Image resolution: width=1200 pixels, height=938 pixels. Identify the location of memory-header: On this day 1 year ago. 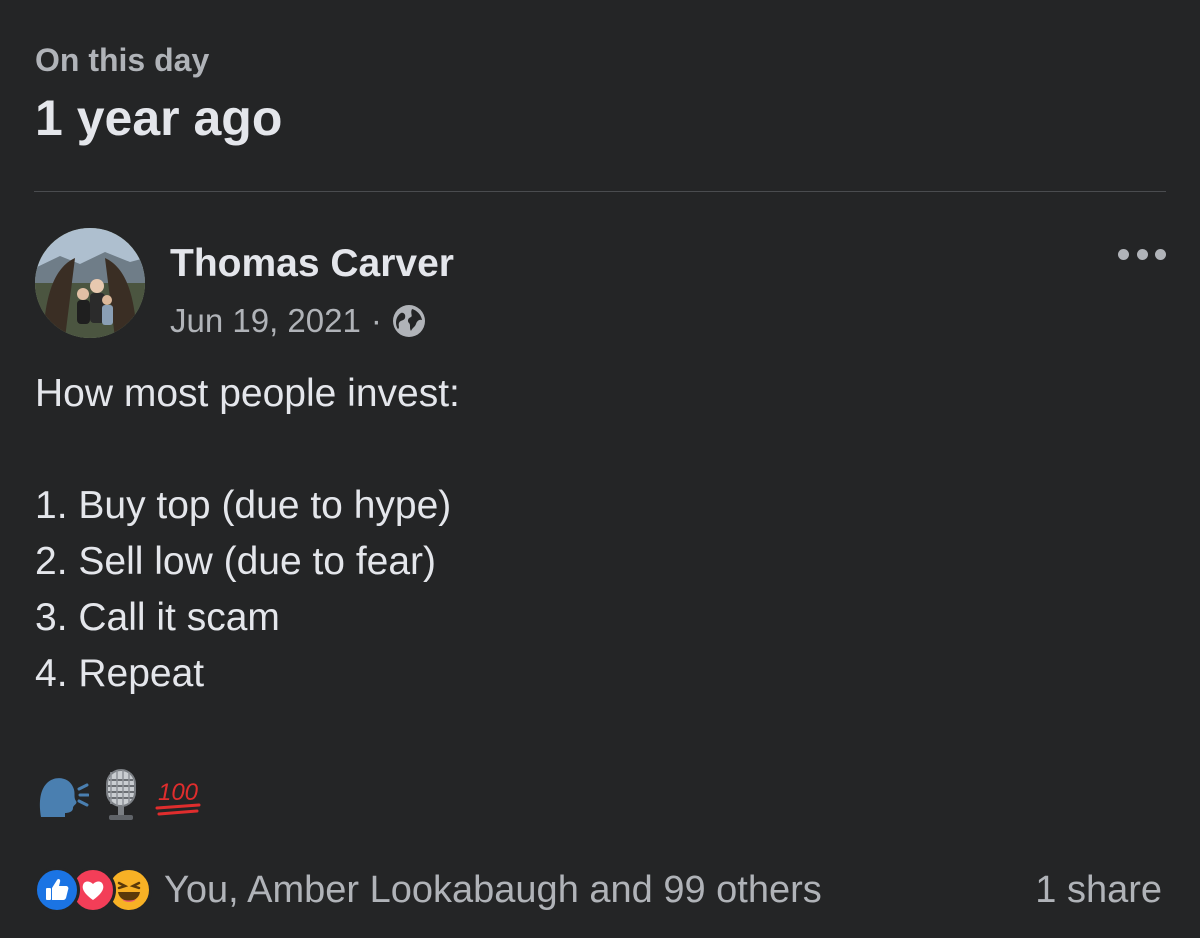
(158, 93).